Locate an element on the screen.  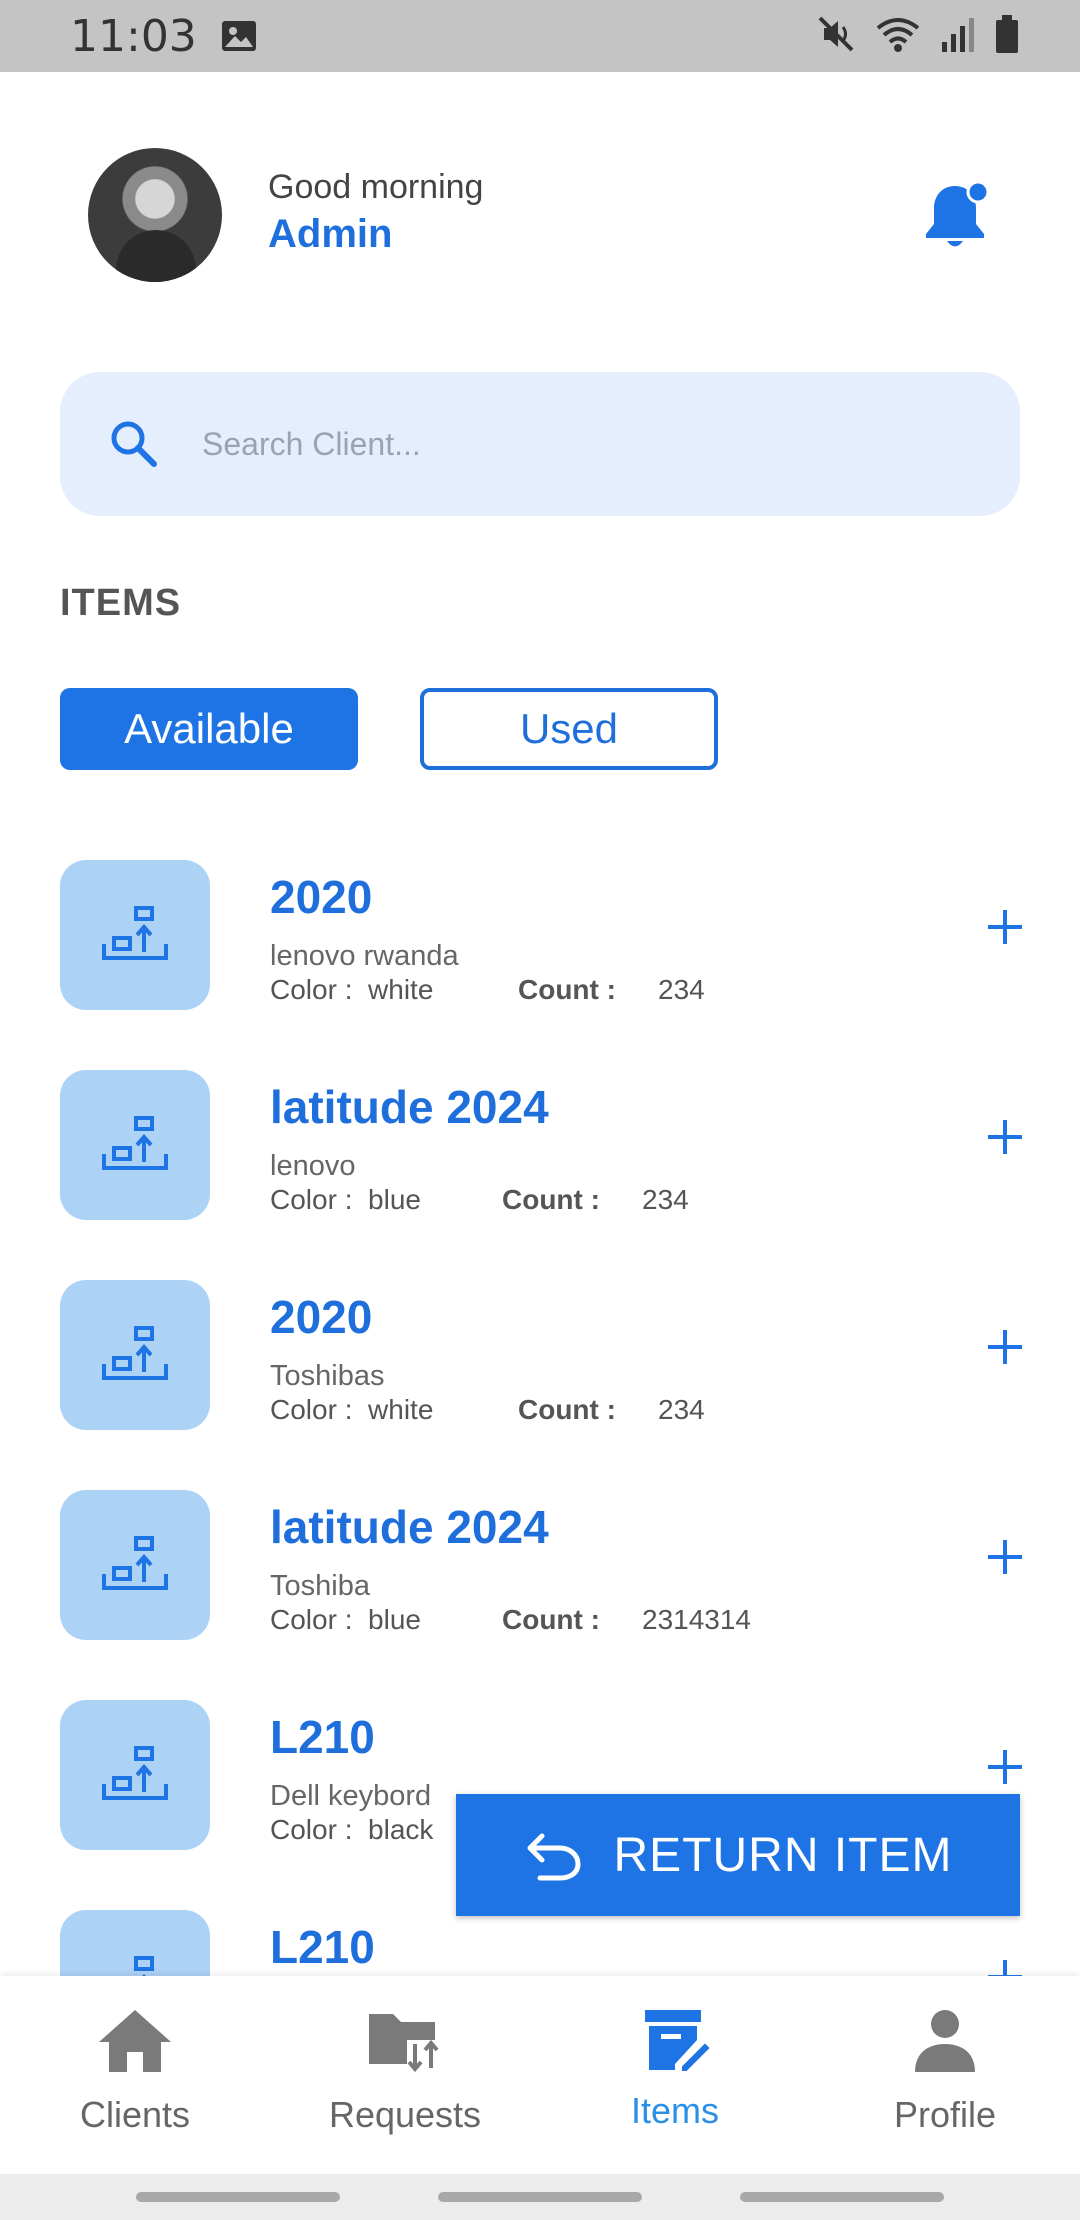
item-brand: Toshibas is located at coordinates (327, 1376).